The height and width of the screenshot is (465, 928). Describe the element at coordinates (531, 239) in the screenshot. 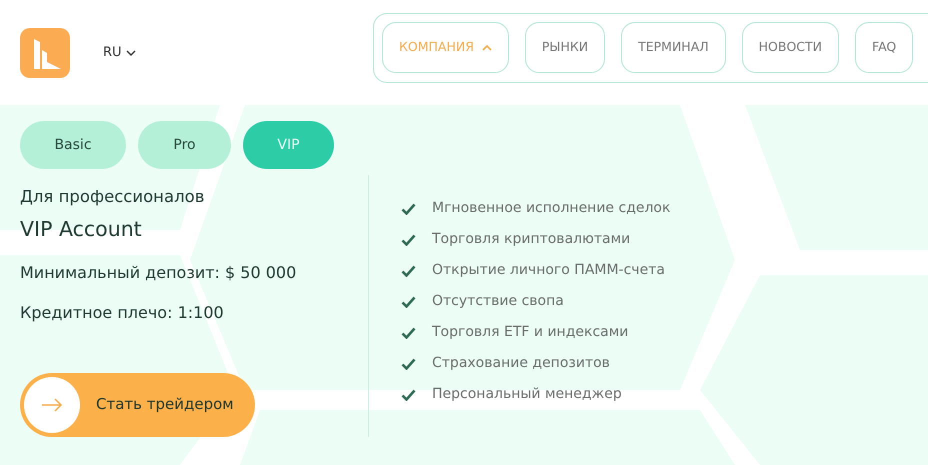

I see `feature-text: Торговля криптовалютами` at that location.